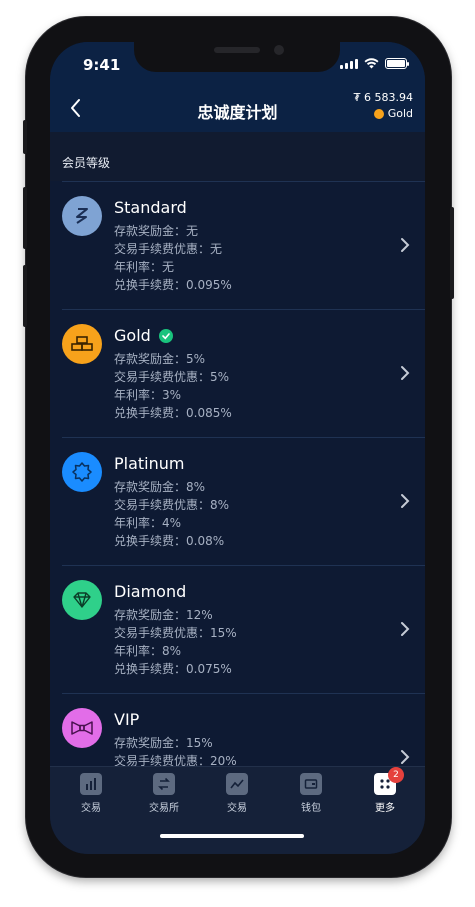  Describe the element at coordinates (82, 728) in the screenshot. I see `bow-tie-icon` at that location.